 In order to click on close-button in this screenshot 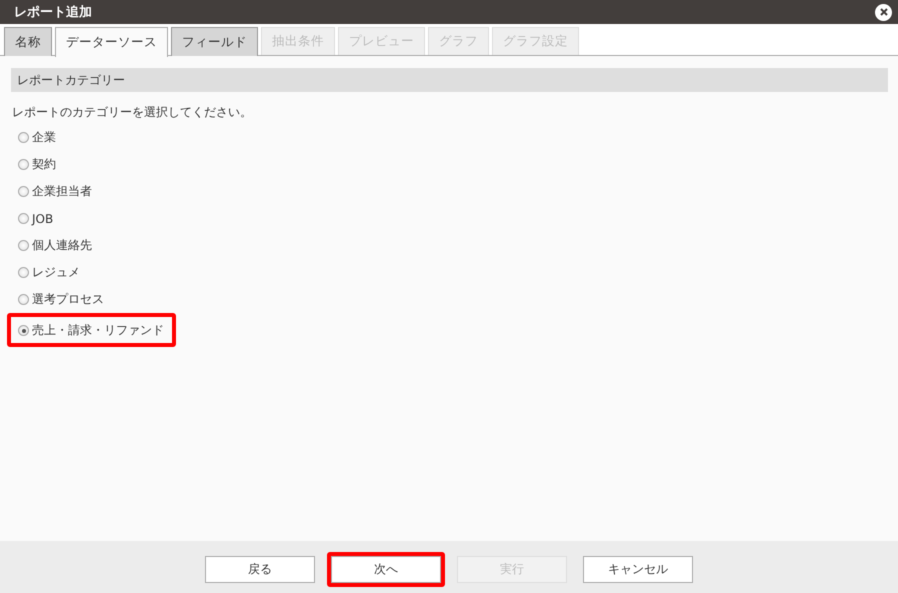, I will do `click(883, 12)`.